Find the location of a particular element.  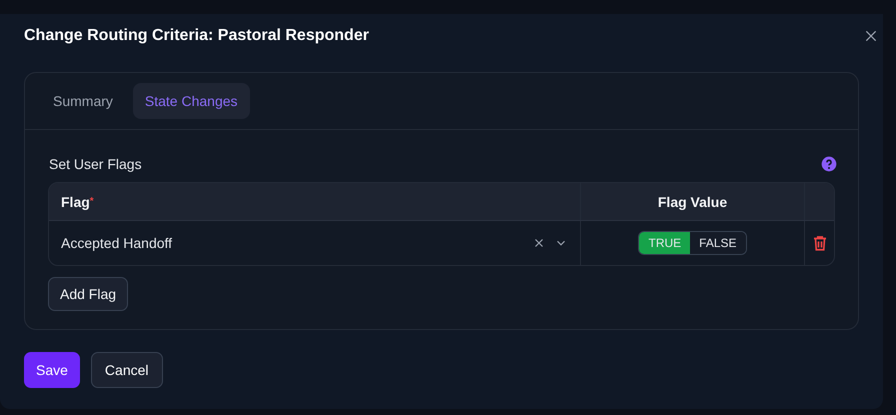

section-title: Set User Flags is located at coordinates (95, 164).